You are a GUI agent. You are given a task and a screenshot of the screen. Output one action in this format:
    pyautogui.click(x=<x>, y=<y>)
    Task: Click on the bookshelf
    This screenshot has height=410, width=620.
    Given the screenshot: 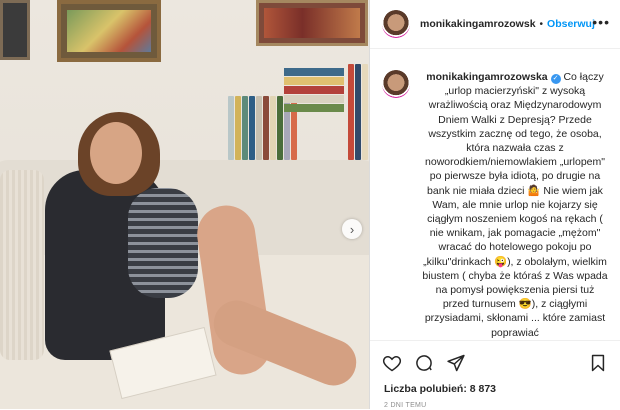 What is the action you would take?
    pyautogui.click(x=298, y=112)
    